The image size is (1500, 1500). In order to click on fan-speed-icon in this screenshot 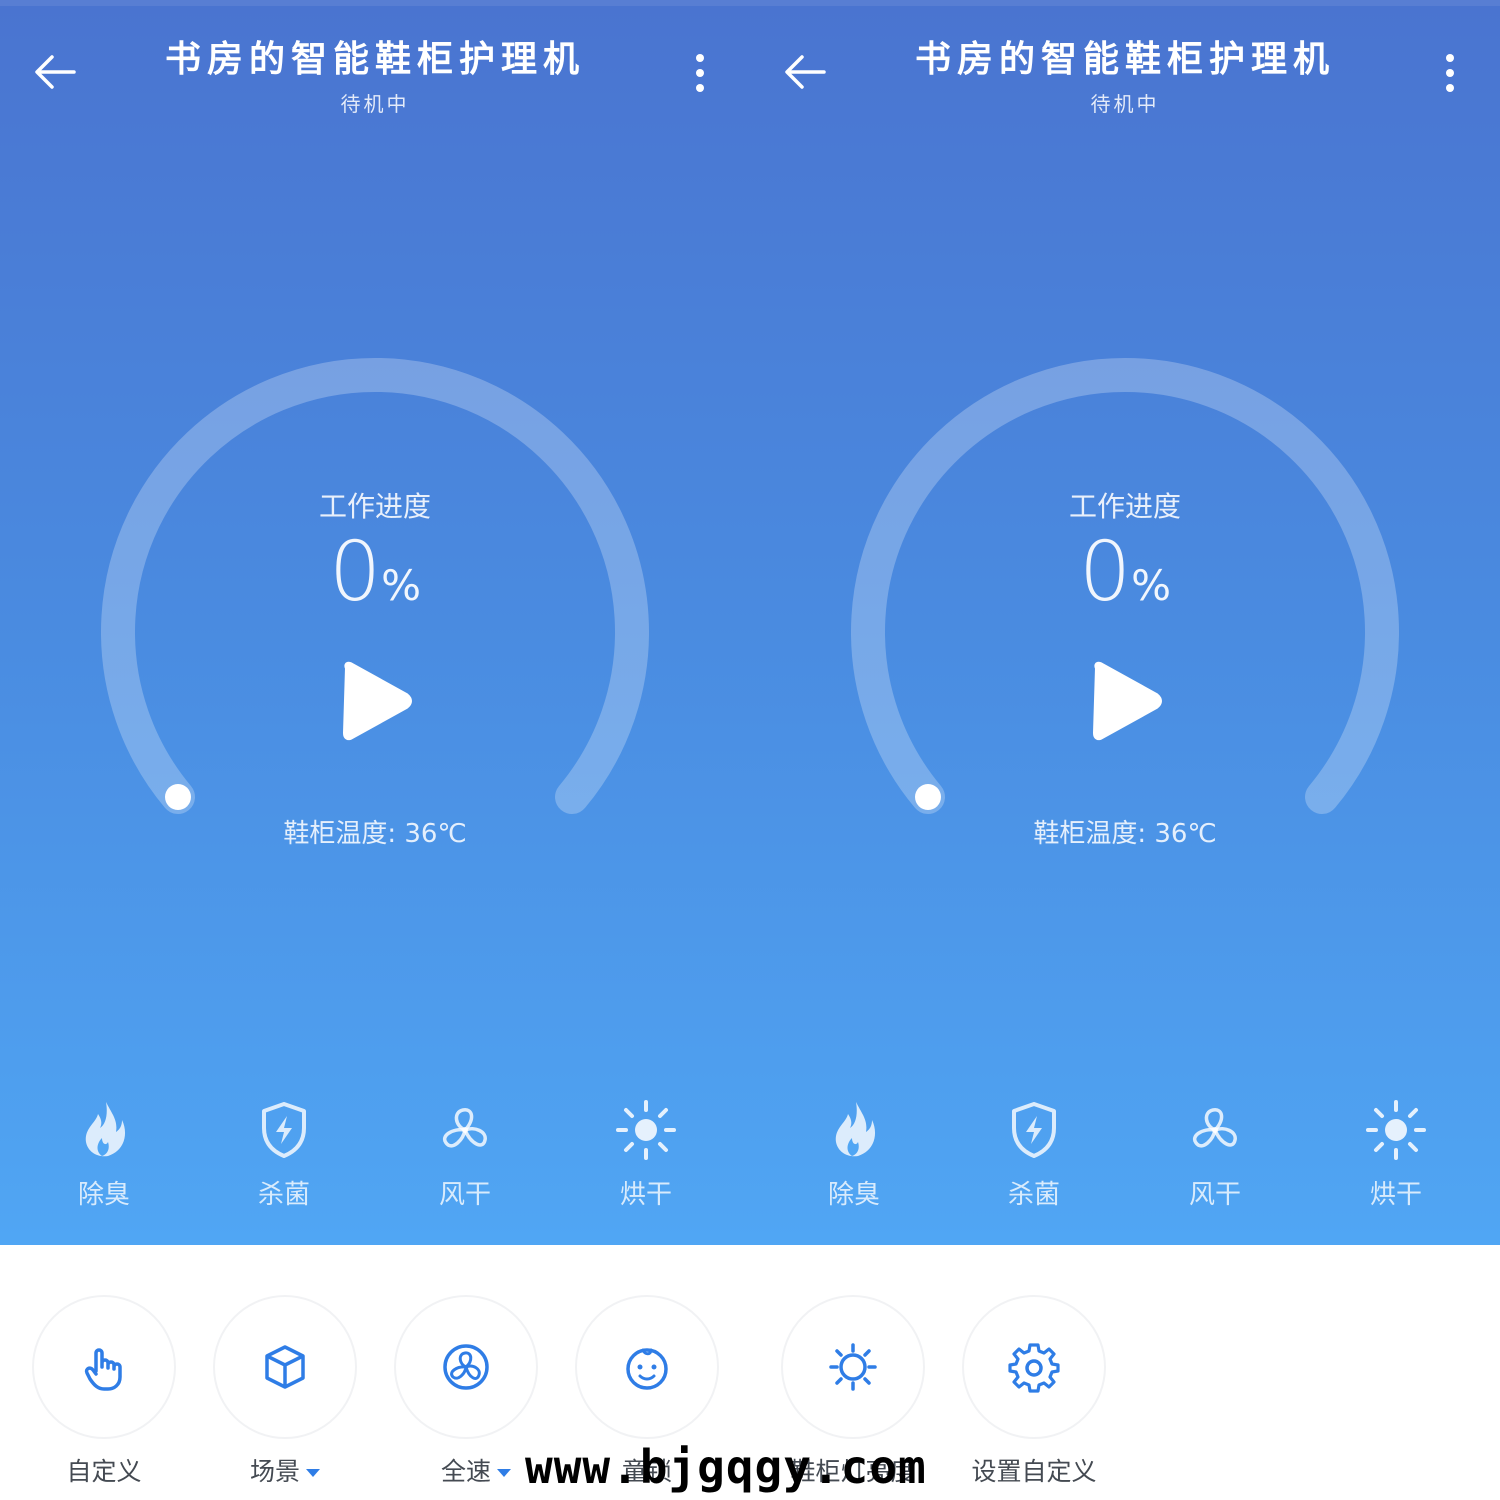, I will do `click(466, 1367)`.